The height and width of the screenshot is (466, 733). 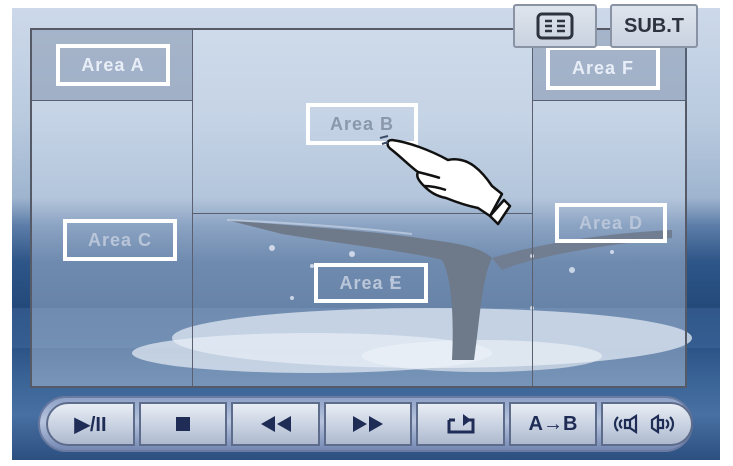 I want to click on play-pause-button: ▶/II, so click(x=90, y=424).